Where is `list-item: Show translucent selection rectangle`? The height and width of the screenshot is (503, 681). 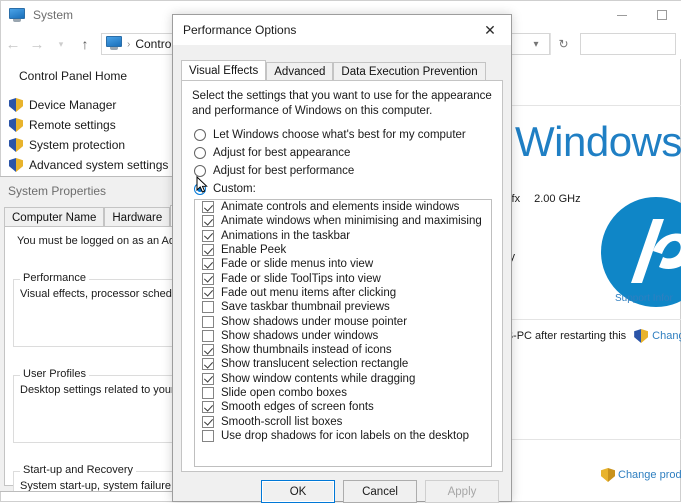 list-item: Show translucent selection rectangle is located at coordinates (343, 364).